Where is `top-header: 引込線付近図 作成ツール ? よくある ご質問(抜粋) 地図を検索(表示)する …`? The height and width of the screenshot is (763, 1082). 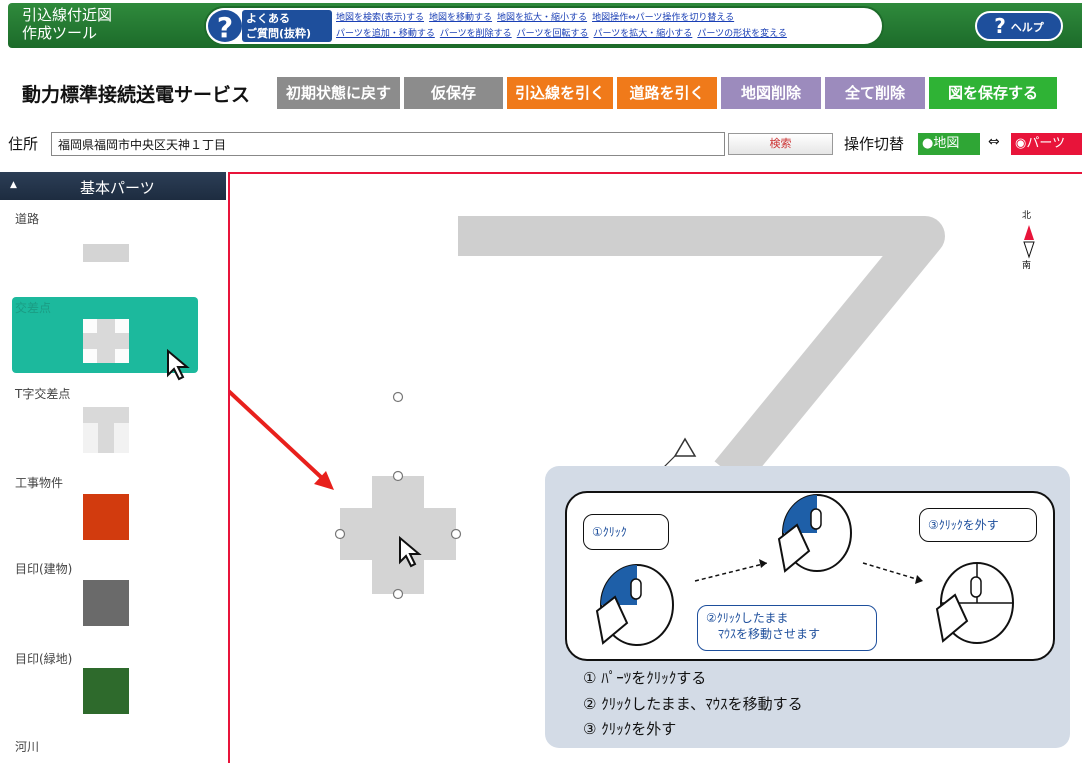 top-header: 引込線付近図 作成ツール ? よくある ご質問(抜粋) 地図を検索(表示)する … is located at coordinates (541, 25).